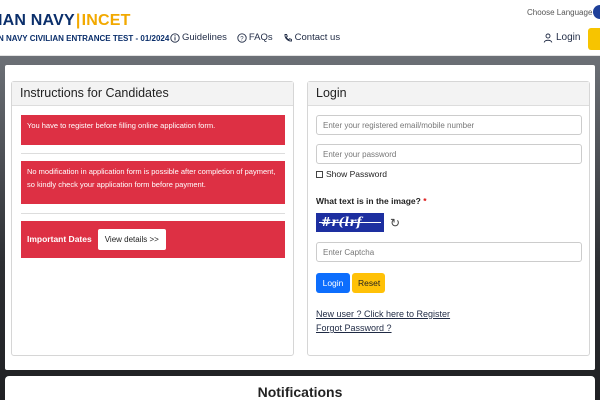 The image size is (600, 400). What do you see at coordinates (594, 39) in the screenshot?
I see `header-action-tab` at bounding box center [594, 39].